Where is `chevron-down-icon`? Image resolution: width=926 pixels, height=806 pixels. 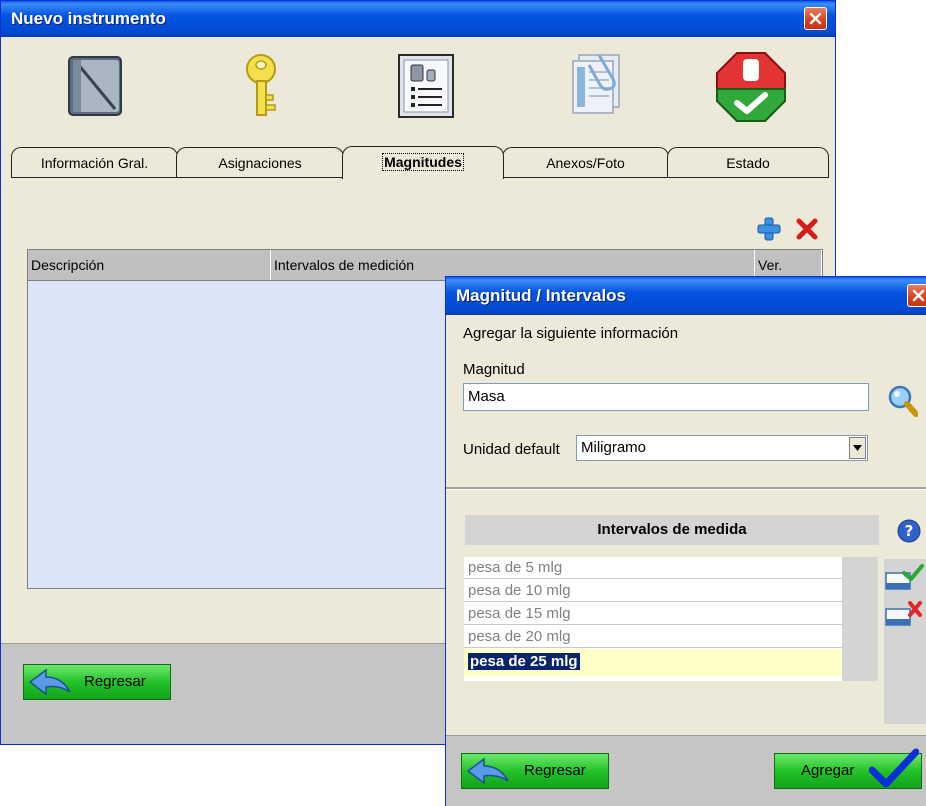
chevron-down-icon is located at coordinates (857, 448).